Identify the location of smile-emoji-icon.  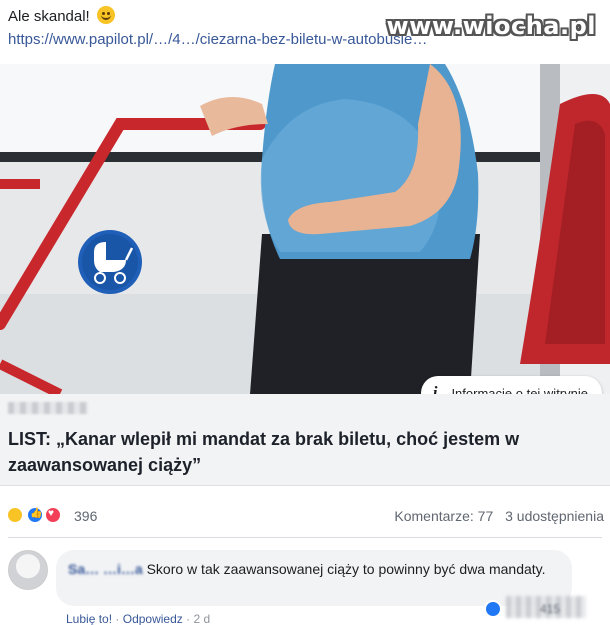
(105, 15).